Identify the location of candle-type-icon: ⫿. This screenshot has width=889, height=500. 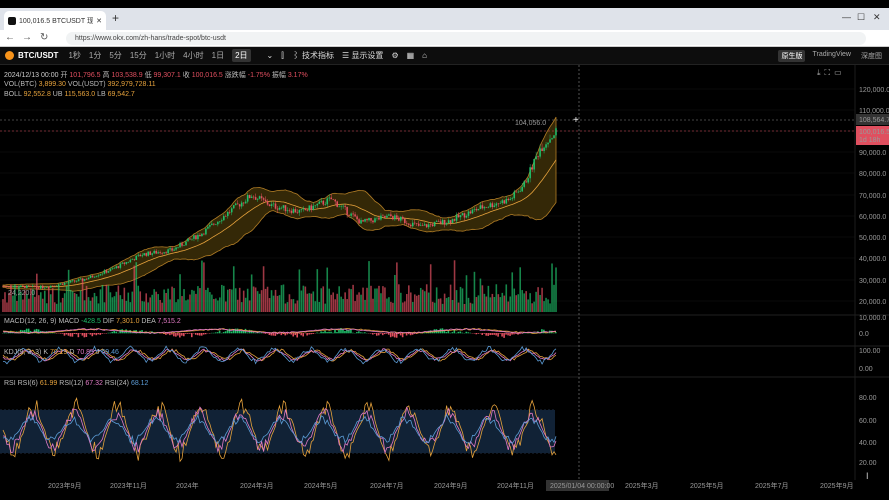
(282, 56).